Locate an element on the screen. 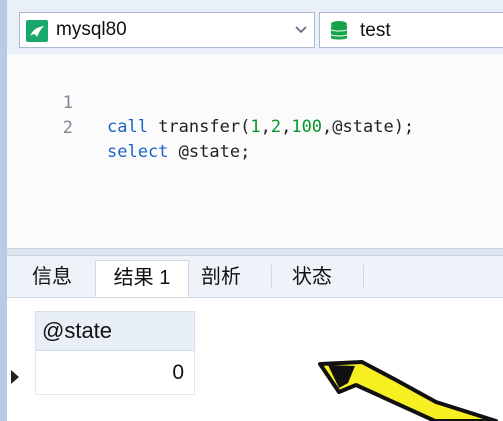 Image resolution: width=503 pixels, height=421 pixels. tab-result-1: 结果 1 is located at coordinates (142, 278).